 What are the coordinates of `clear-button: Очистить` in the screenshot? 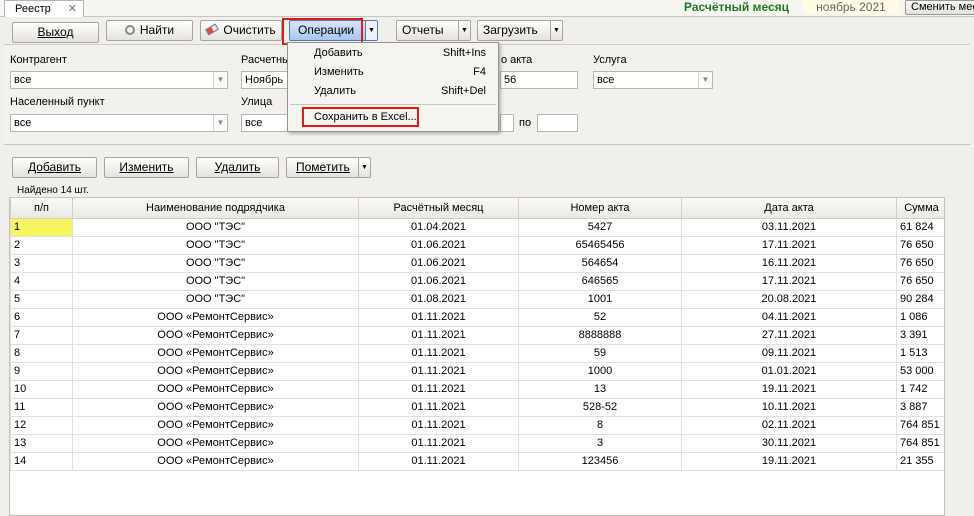 It's located at (241, 30).